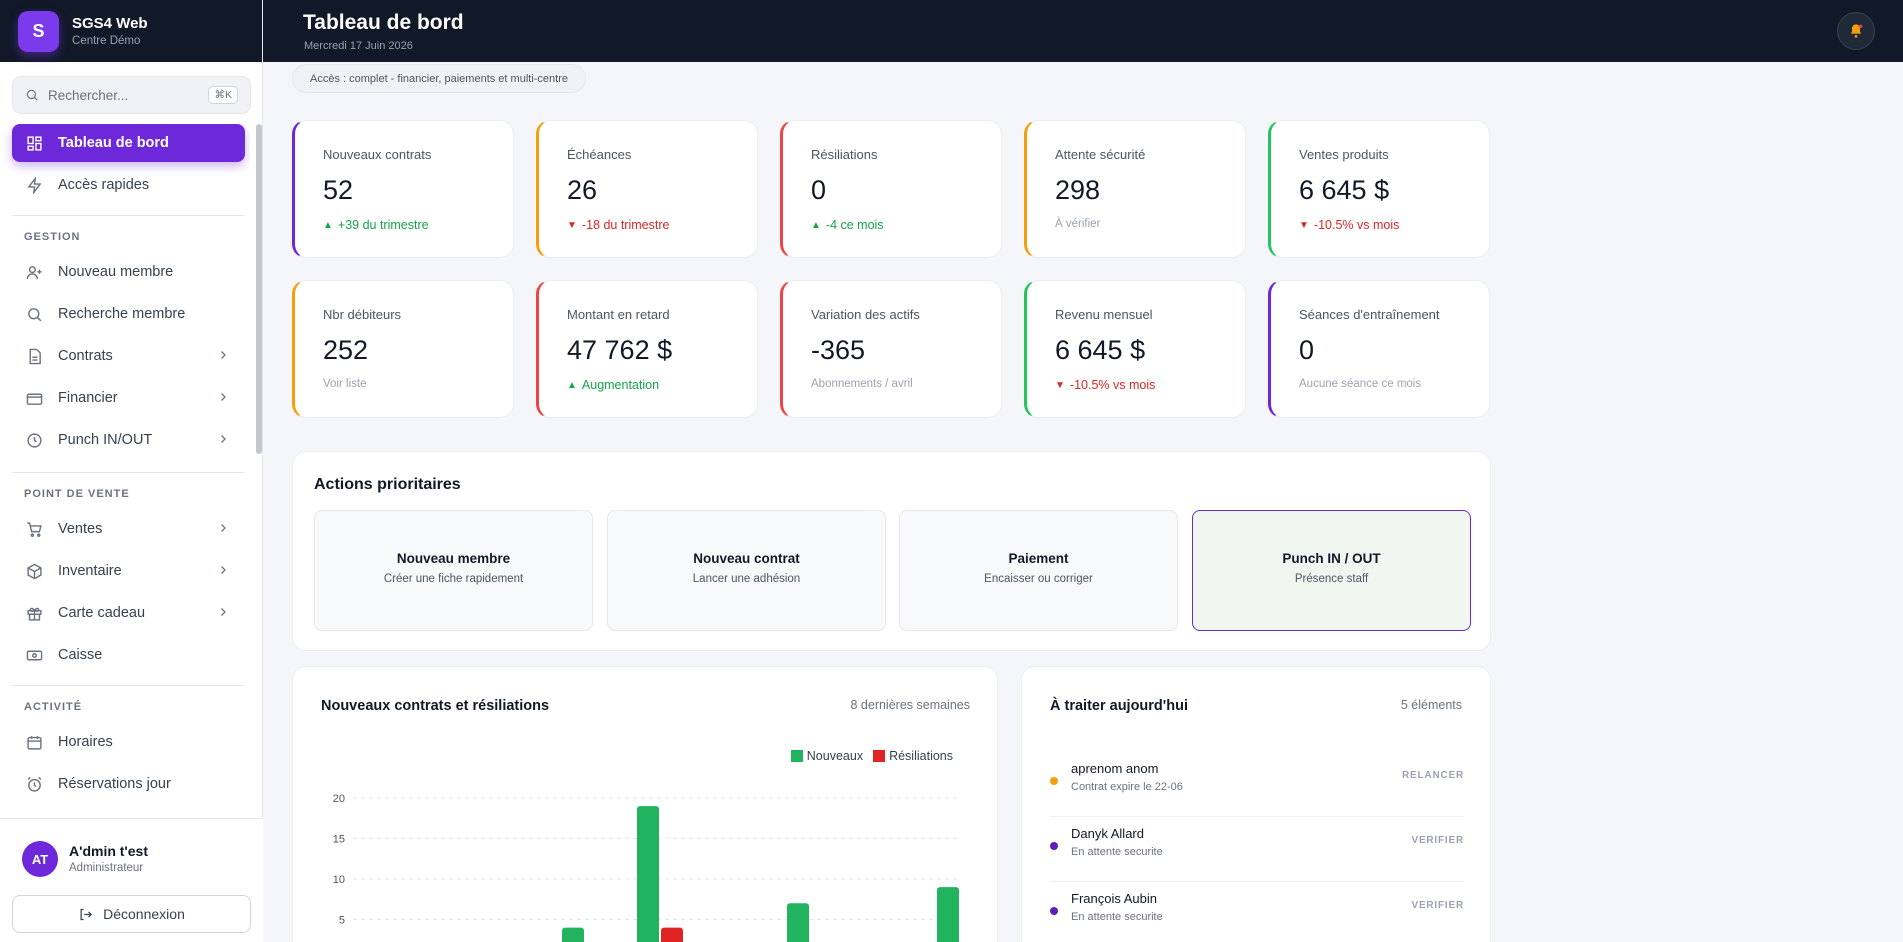 The width and height of the screenshot is (1903, 942). Describe the element at coordinates (128, 529) in the screenshot. I see `sidebar-item-sales: Ventes` at that location.